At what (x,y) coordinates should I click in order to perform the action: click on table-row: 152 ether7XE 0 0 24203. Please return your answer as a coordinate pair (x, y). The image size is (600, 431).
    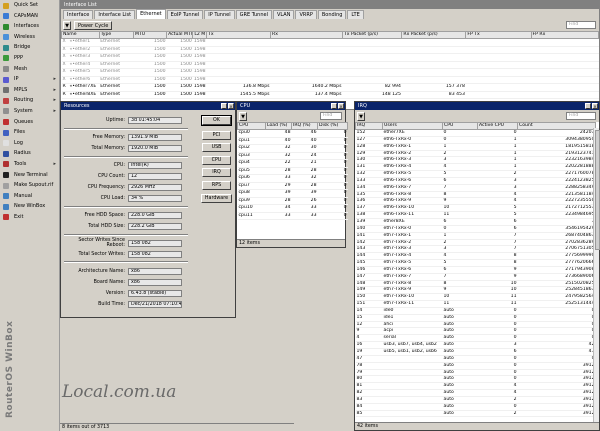
    Looking at the image, I should click on (475, 133).